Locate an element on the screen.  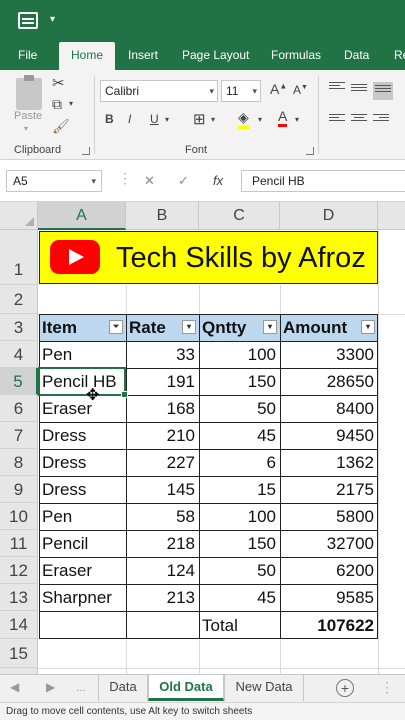
row-header-13: 13 is located at coordinates (19, 597).